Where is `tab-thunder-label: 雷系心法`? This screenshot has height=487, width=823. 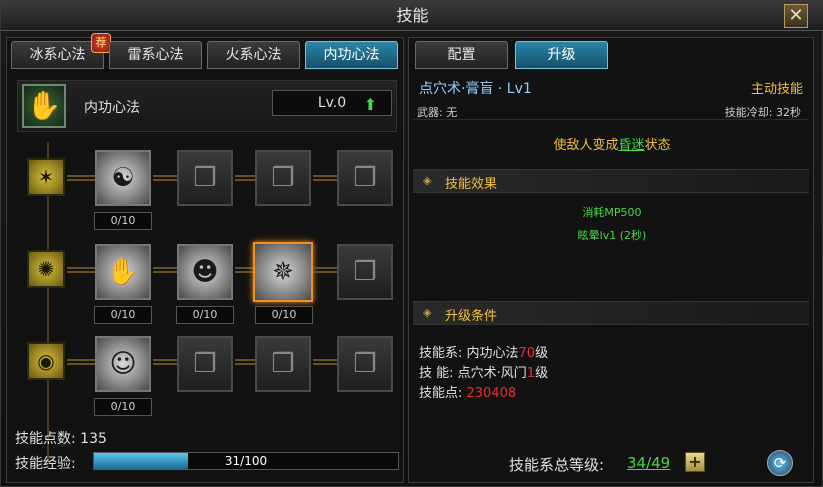
tab-thunder-label: 雷系心法 is located at coordinates (155, 55).